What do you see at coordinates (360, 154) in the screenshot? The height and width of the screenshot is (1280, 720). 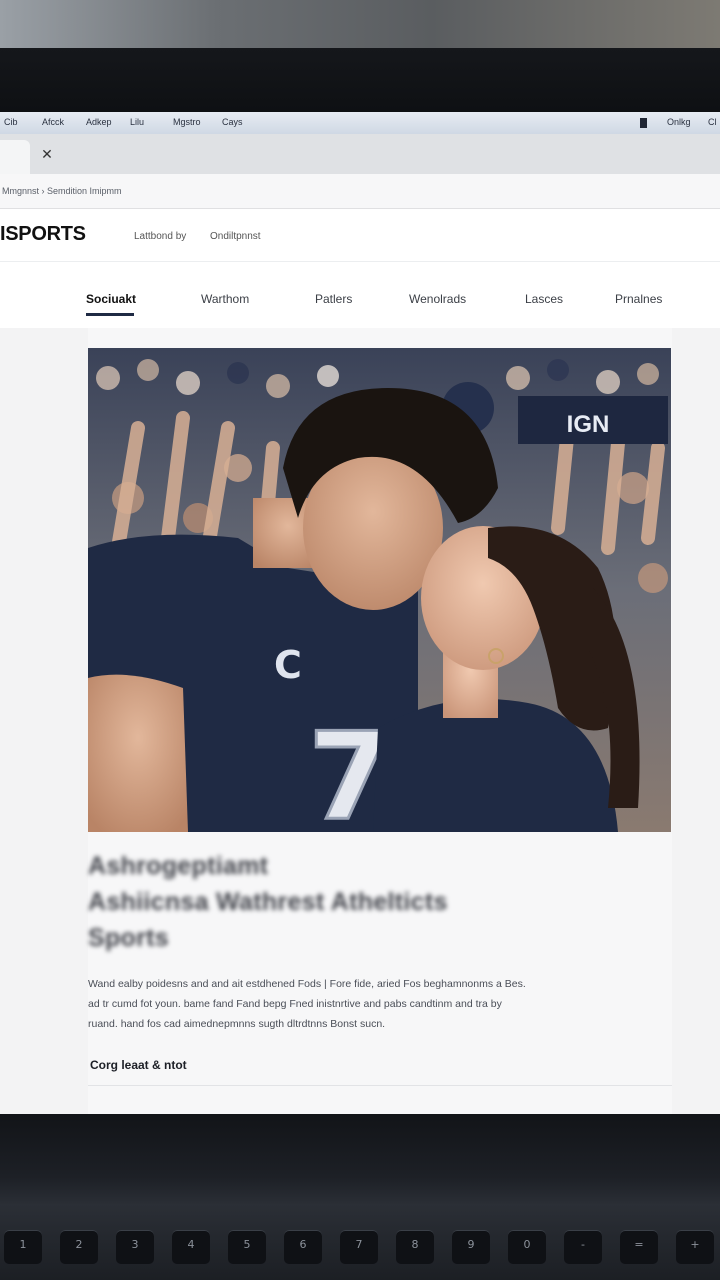 I see `browser-tabbar: ✕` at bounding box center [360, 154].